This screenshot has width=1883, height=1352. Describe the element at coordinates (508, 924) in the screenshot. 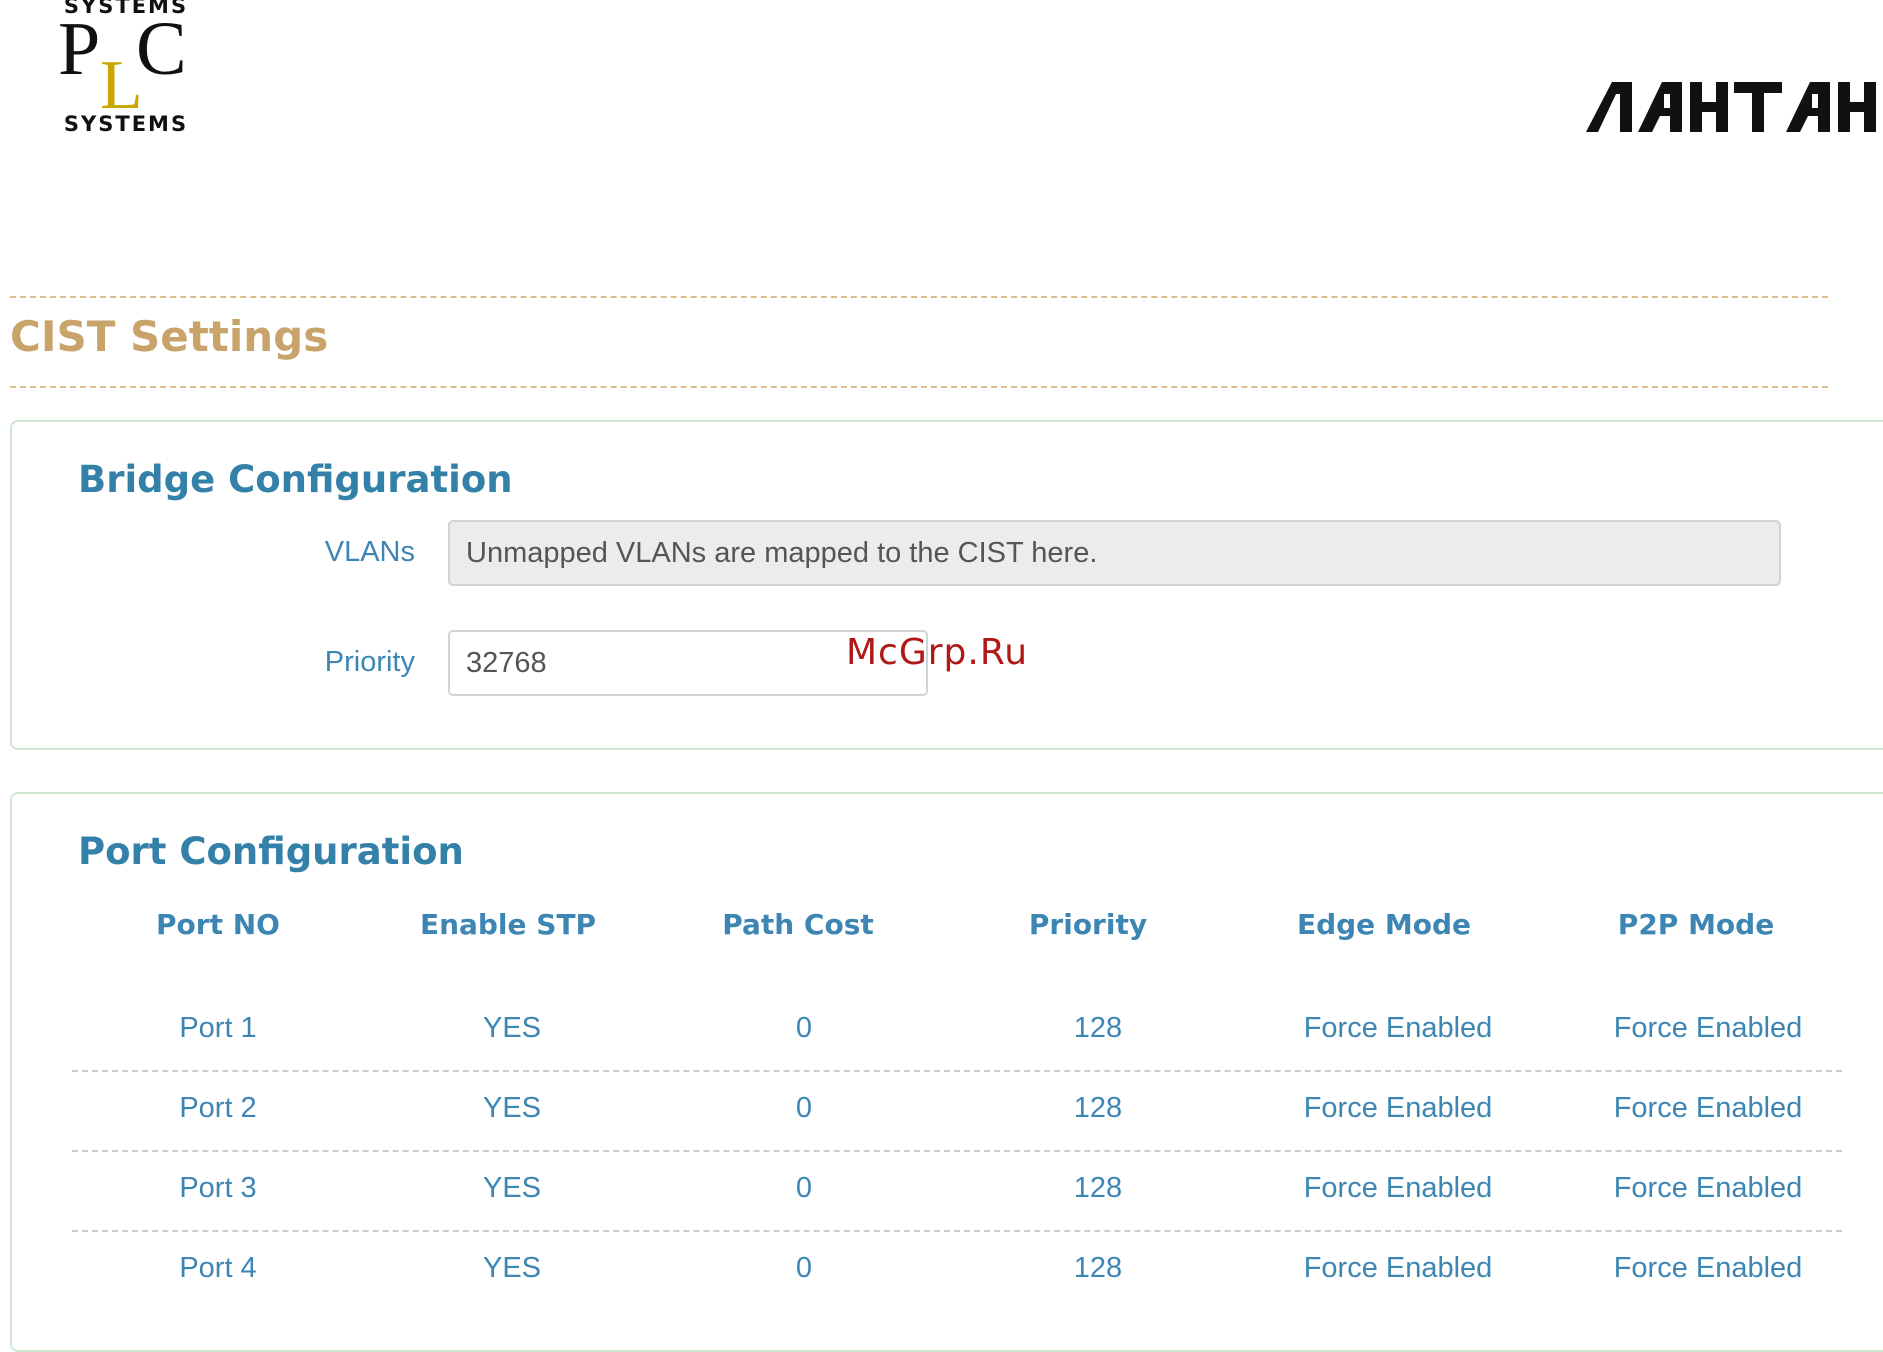

I see `column-header-enable-stp: Enable STP` at that location.